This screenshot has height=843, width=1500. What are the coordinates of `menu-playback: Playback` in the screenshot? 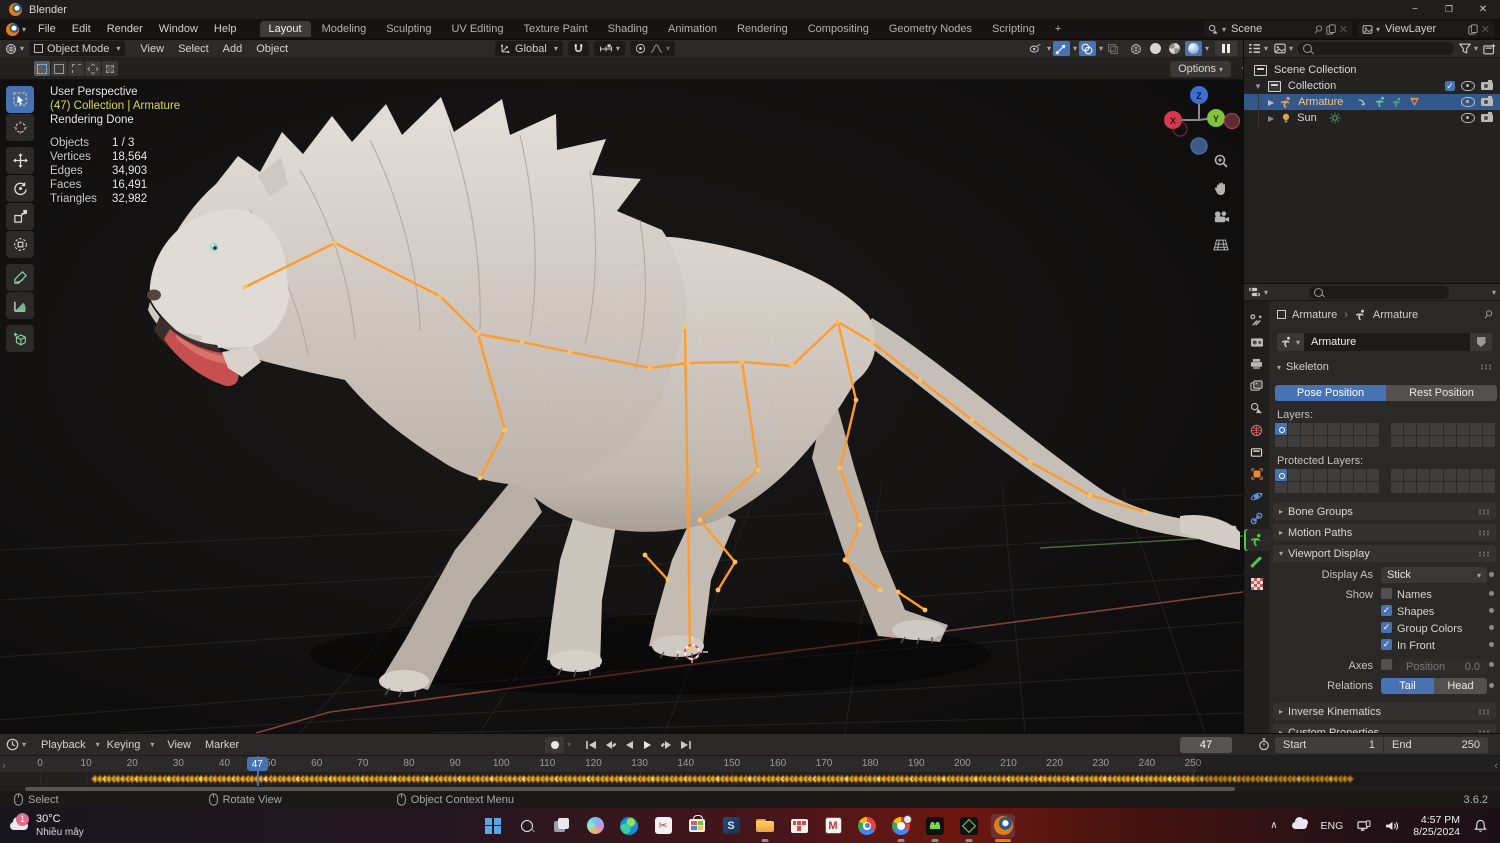 It's located at (63, 745).